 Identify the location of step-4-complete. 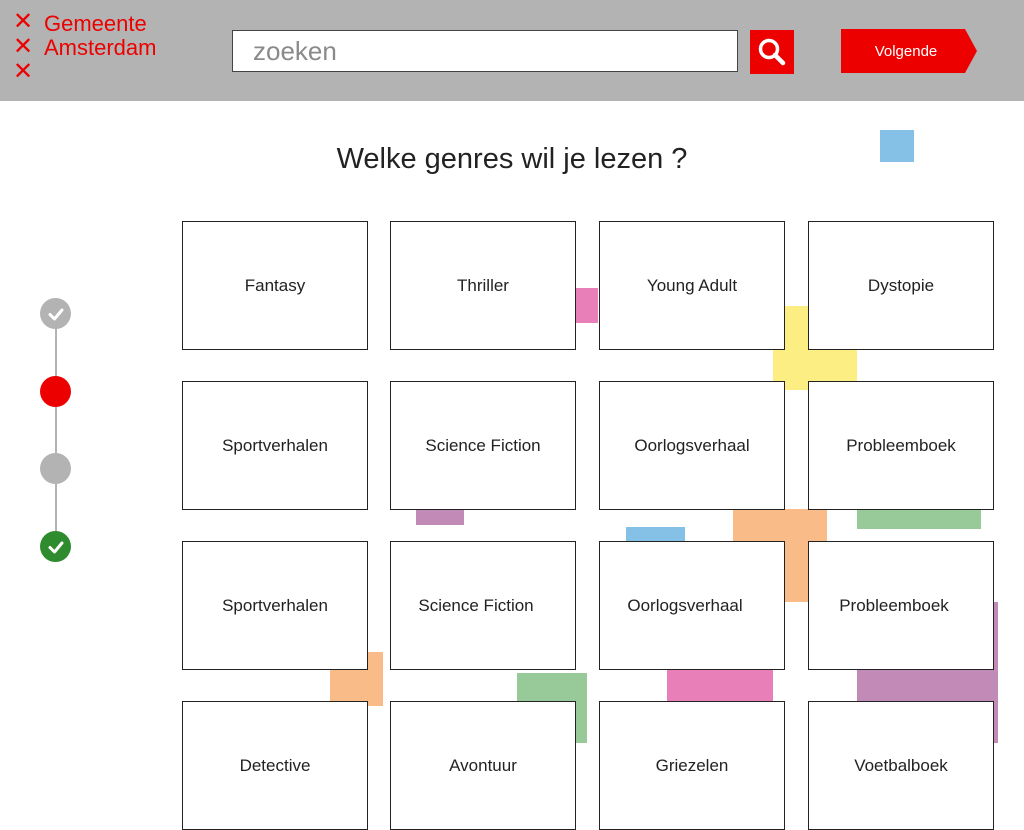
(55, 546).